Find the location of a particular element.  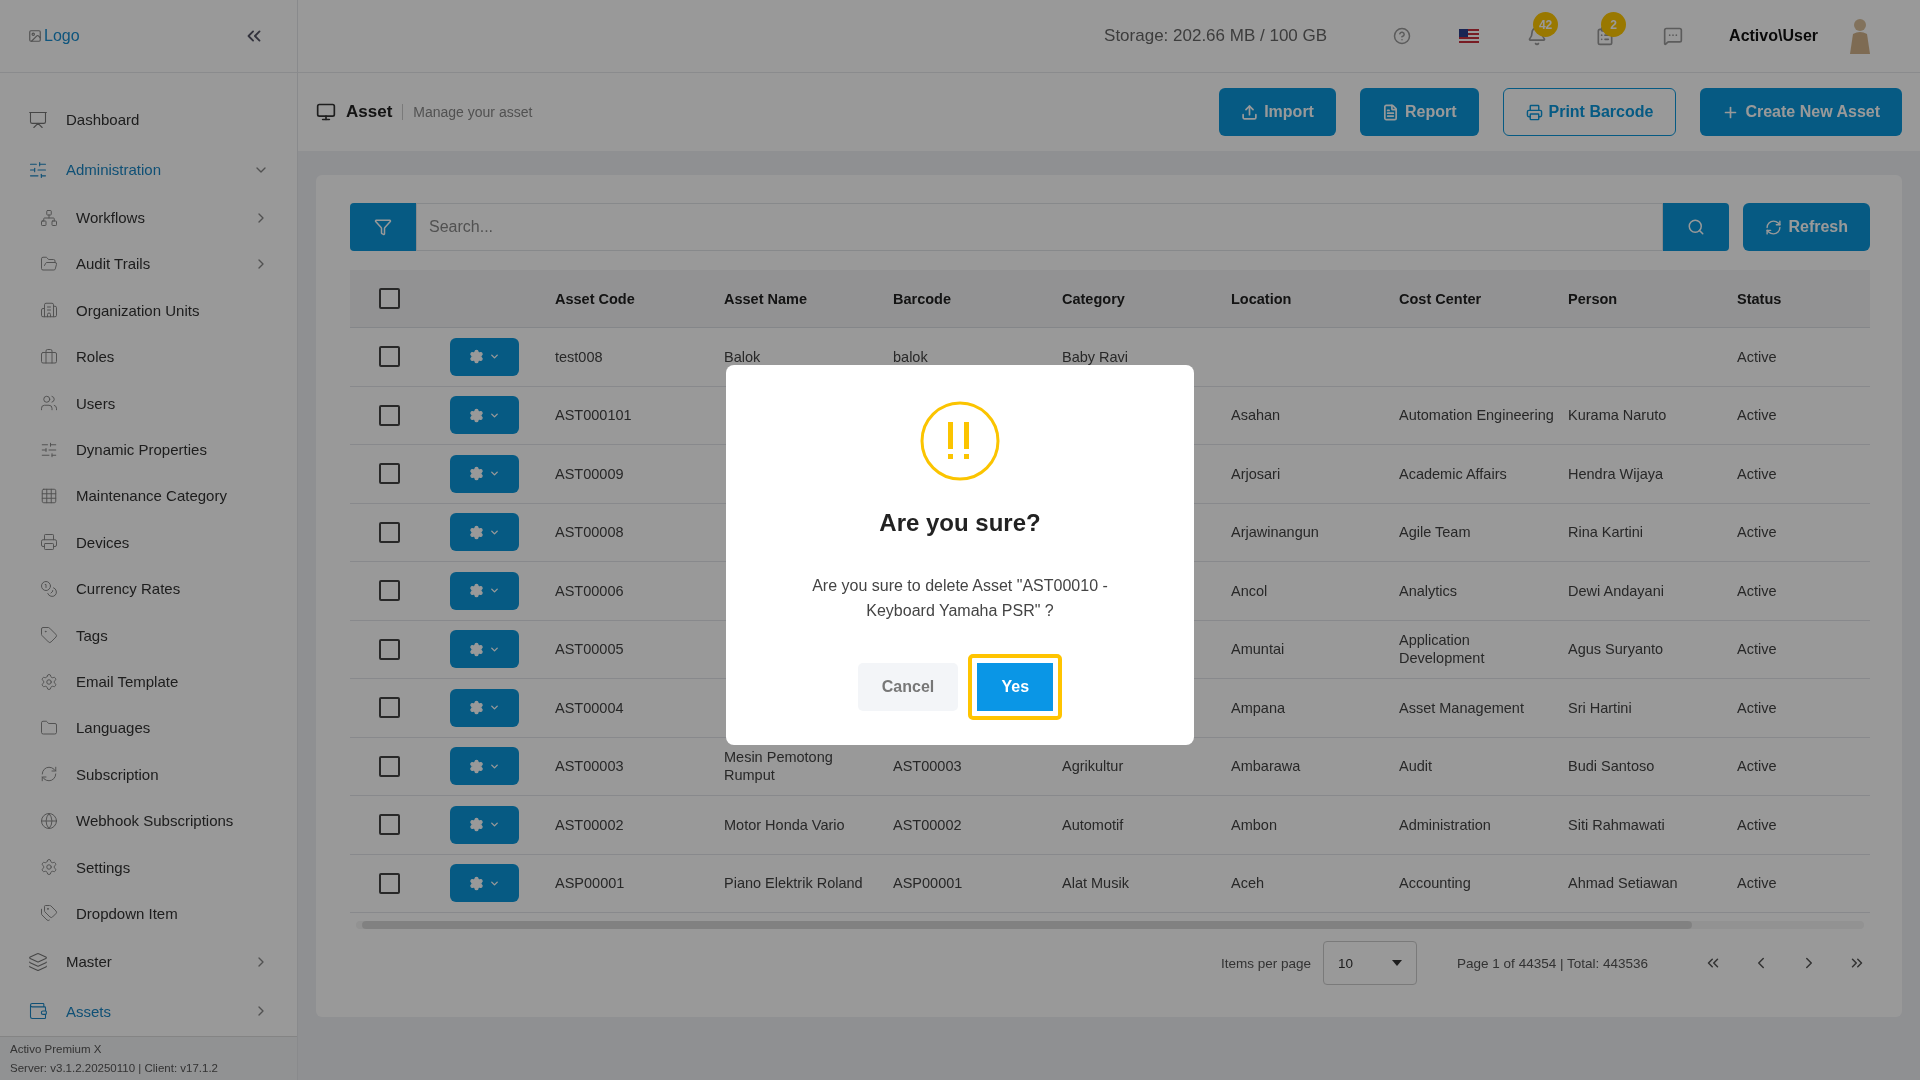

filter-button is located at coordinates (383, 227).